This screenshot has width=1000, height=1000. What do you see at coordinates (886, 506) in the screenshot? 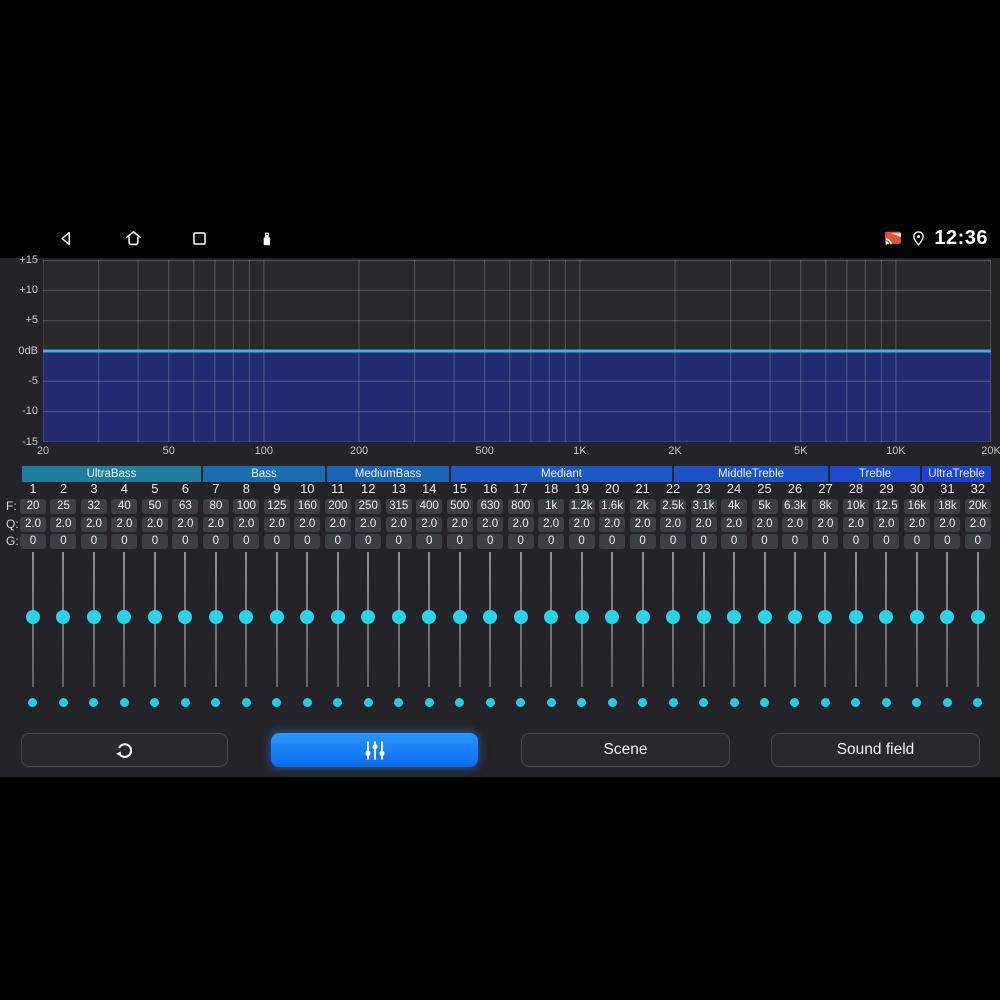
I see `freq-value-box: 12.5` at bounding box center [886, 506].